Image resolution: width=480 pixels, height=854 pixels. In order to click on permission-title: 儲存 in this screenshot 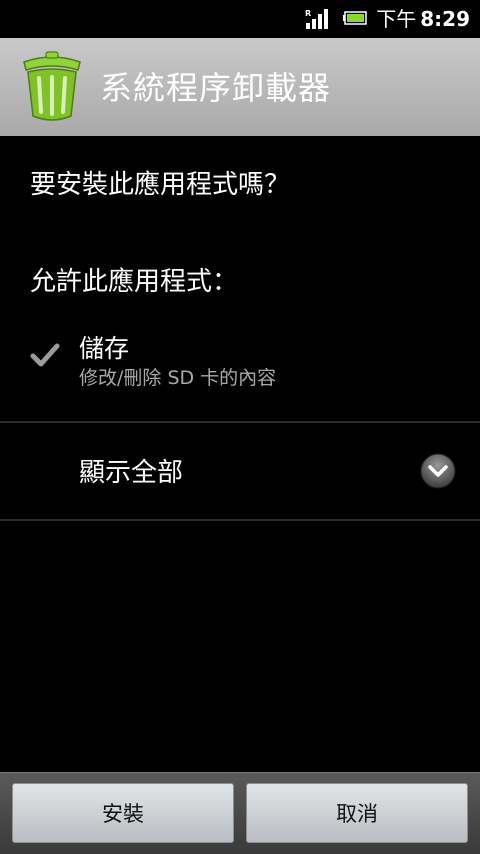, I will do `click(104, 348)`.